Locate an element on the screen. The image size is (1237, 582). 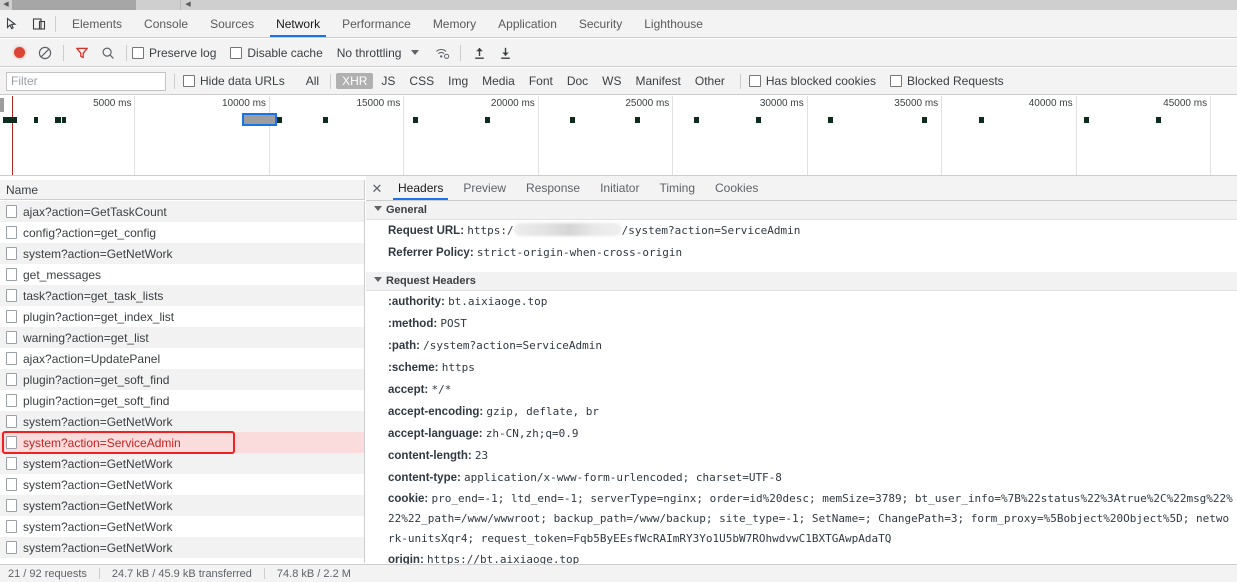
detail-tab-headers: Headers is located at coordinates (420, 188).